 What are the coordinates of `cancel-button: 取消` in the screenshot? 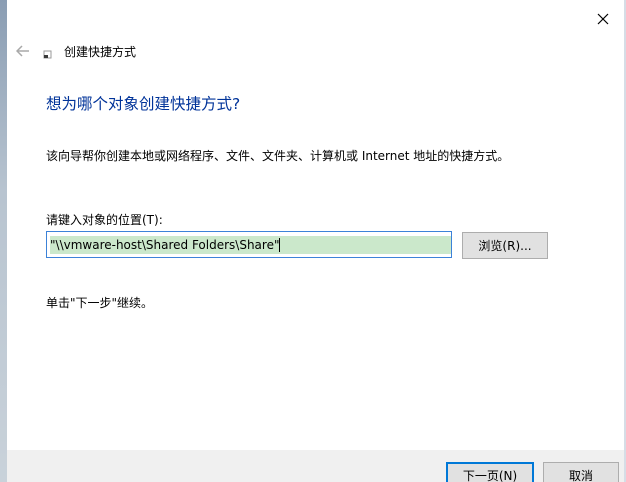 It's located at (581, 472).